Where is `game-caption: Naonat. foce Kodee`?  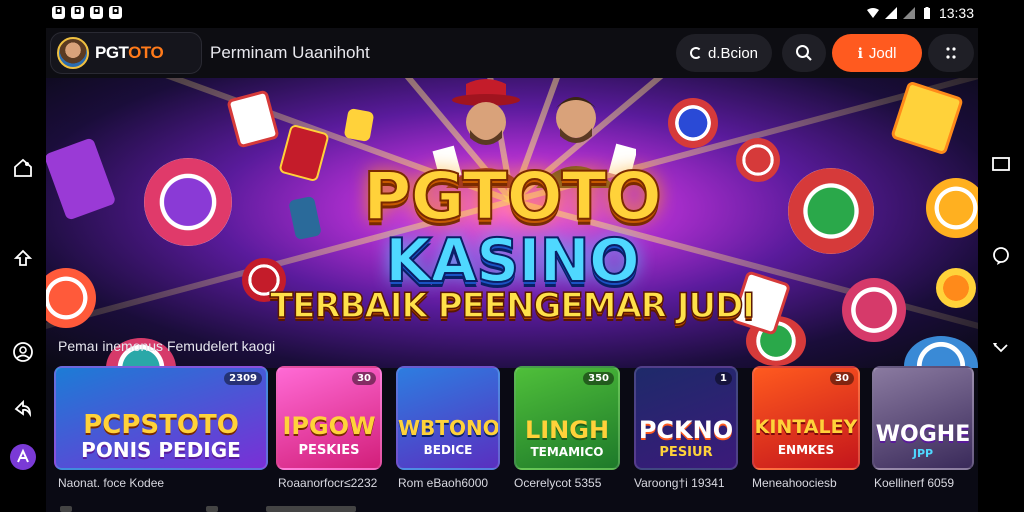
game-caption: Naonat. foce Kodee is located at coordinates (111, 483).